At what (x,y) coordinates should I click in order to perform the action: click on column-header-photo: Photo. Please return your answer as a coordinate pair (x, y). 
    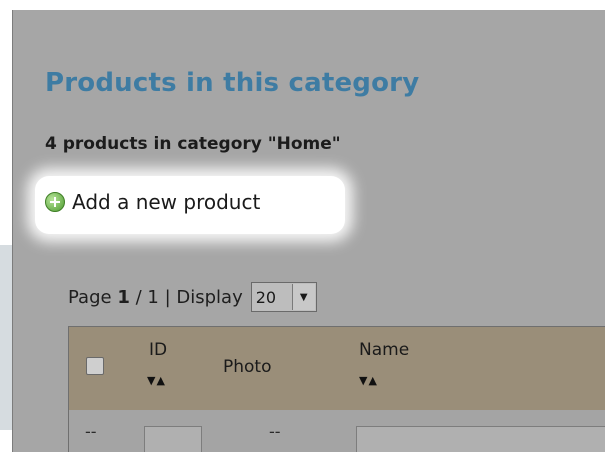
    Looking at the image, I should click on (247, 367).